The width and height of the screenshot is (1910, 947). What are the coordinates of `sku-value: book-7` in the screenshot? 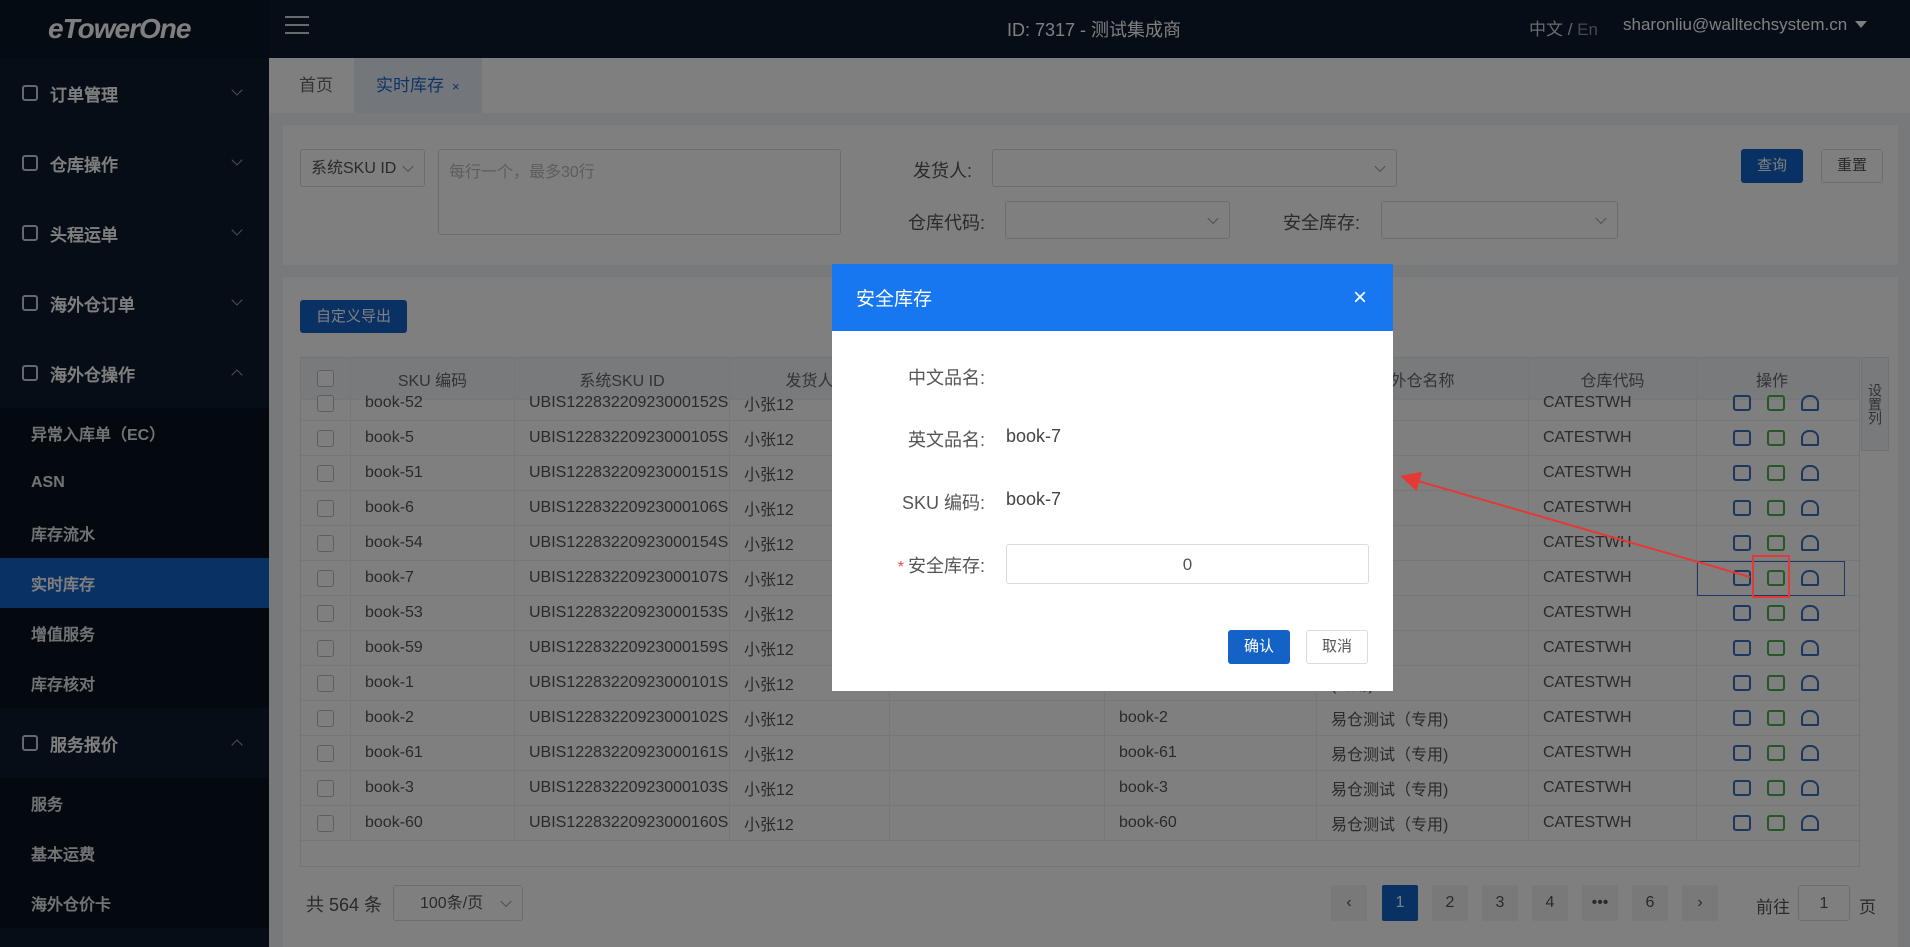 It's located at (1034, 499).